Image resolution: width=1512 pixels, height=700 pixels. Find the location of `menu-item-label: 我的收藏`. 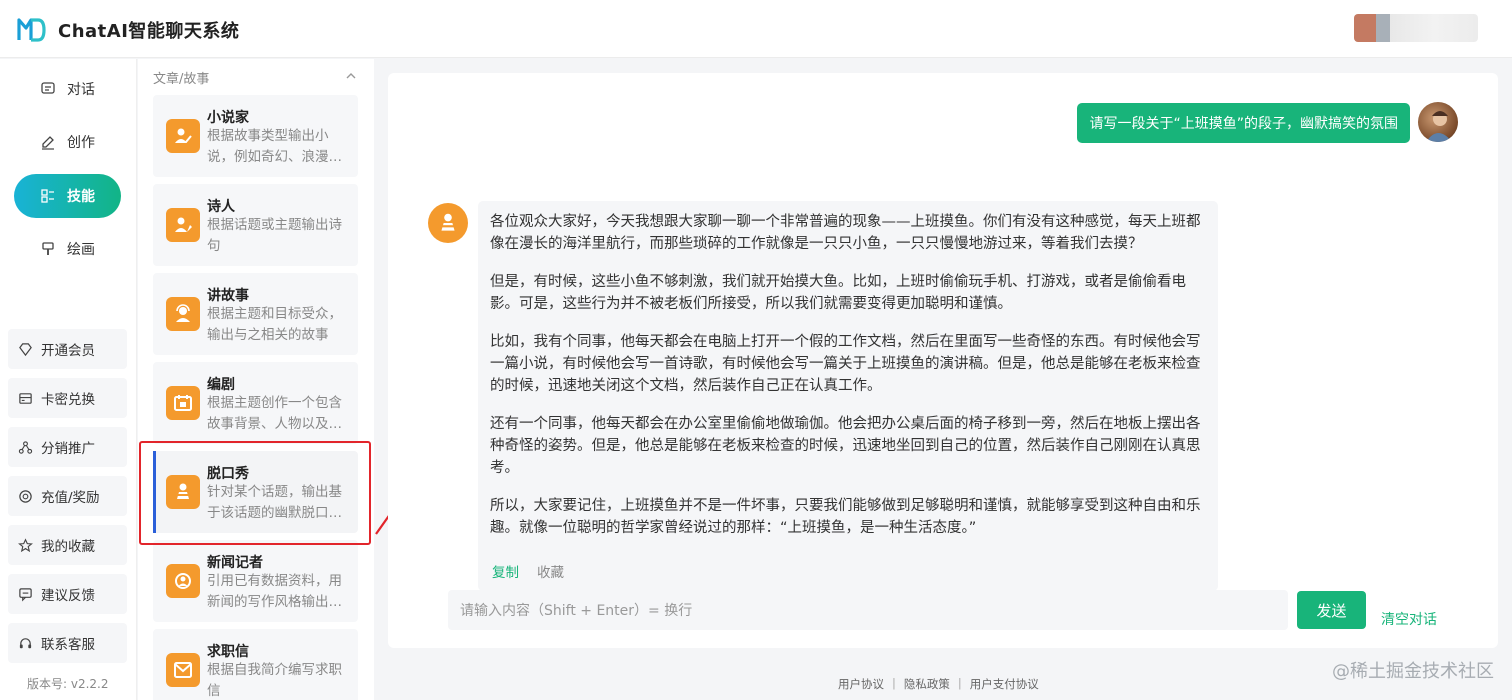

menu-item-label: 我的收藏 is located at coordinates (68, 547).